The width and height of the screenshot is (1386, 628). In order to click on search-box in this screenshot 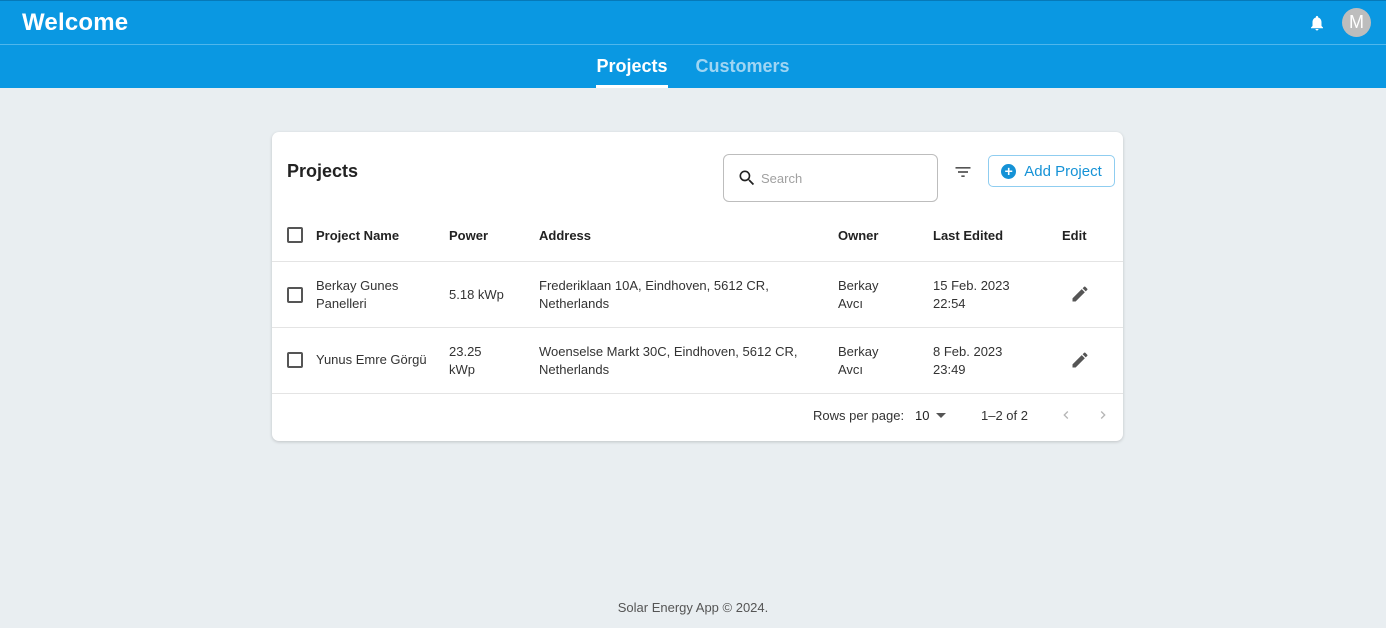, I will do `click(830, 178)`.